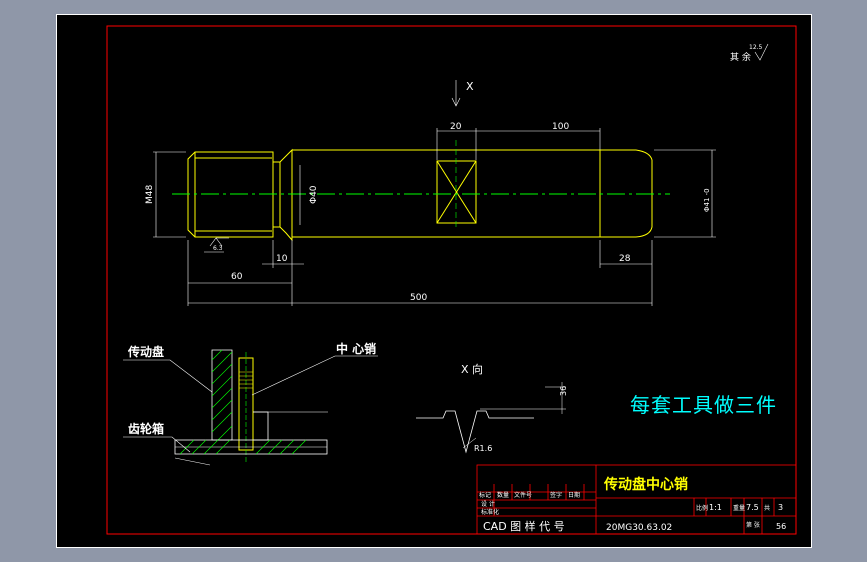  I want to click on tb-header-date: 日期, so click(574, 495).